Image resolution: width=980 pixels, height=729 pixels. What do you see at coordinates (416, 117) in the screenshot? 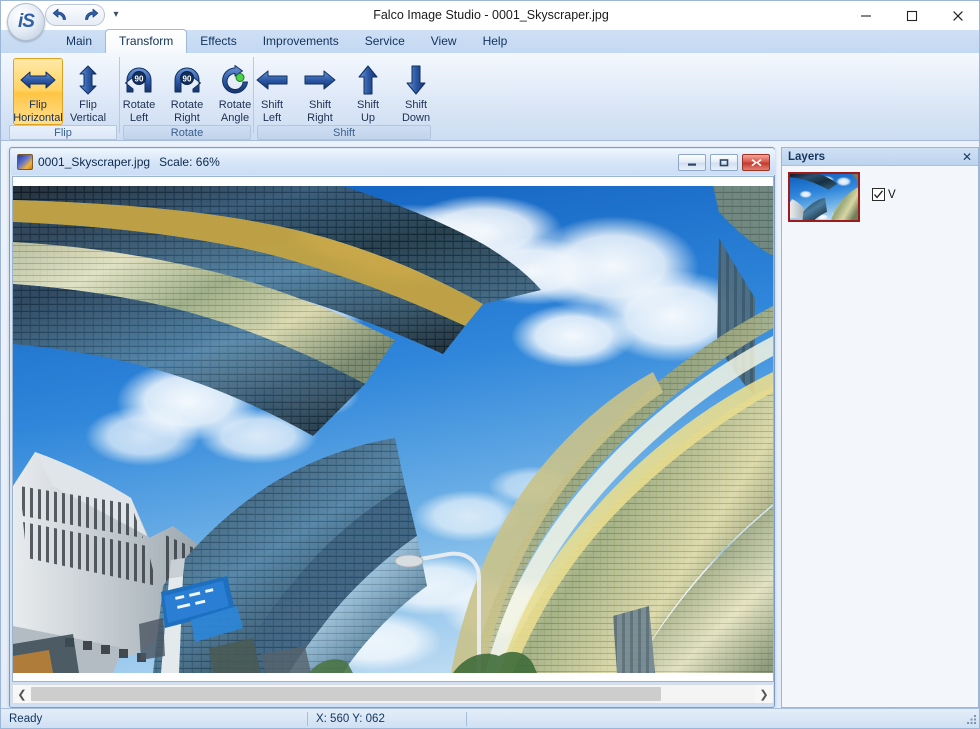
I see `shift-down-label-2: Down` at bounding box center [416, 117].